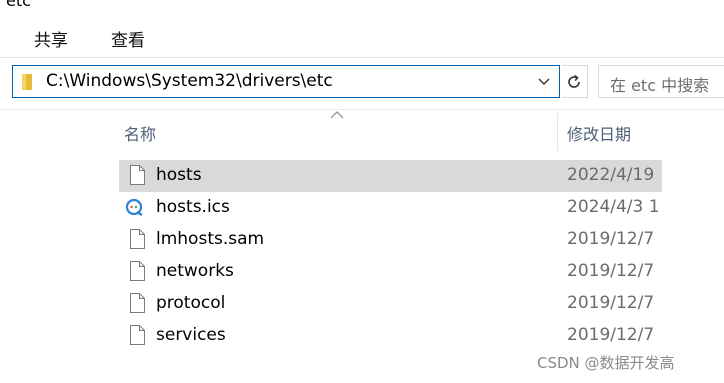  I want to click on file-name: hosts, so click(179, 175).